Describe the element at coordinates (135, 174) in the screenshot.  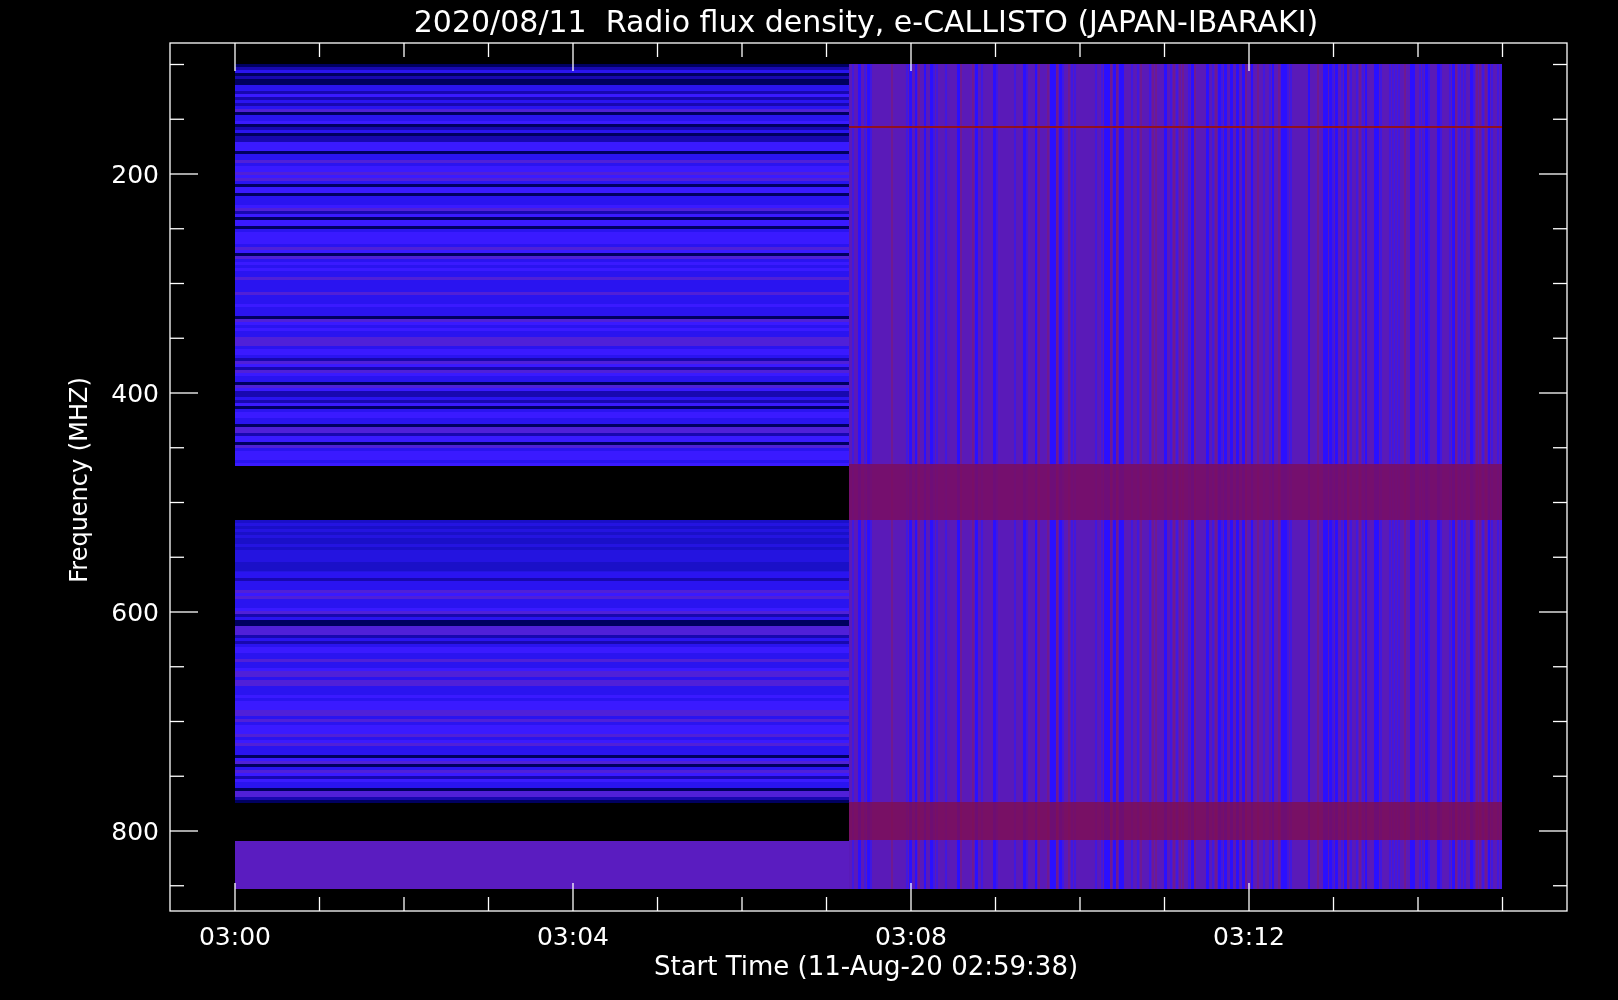
I see `y-tick-label: 200` at that location.